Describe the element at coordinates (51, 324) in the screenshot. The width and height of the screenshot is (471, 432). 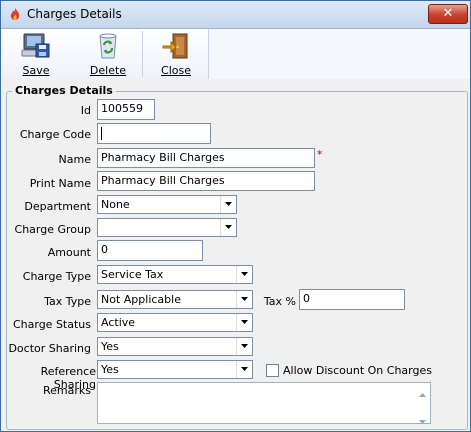
I see `charge-status-label: Charge Status` at that location.